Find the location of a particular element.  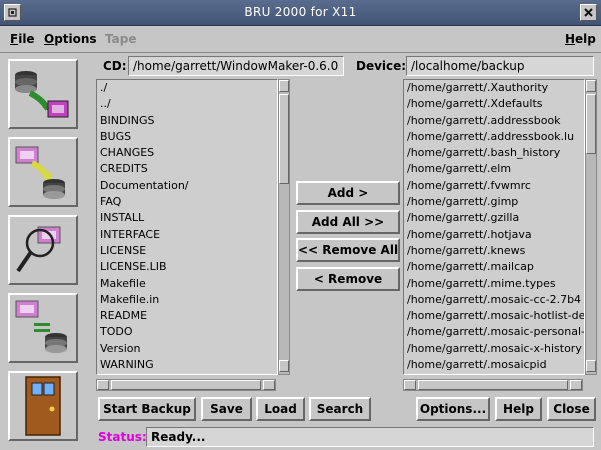

list-item: /home/garrett/.mime.types is located at coordinates (494, 284).